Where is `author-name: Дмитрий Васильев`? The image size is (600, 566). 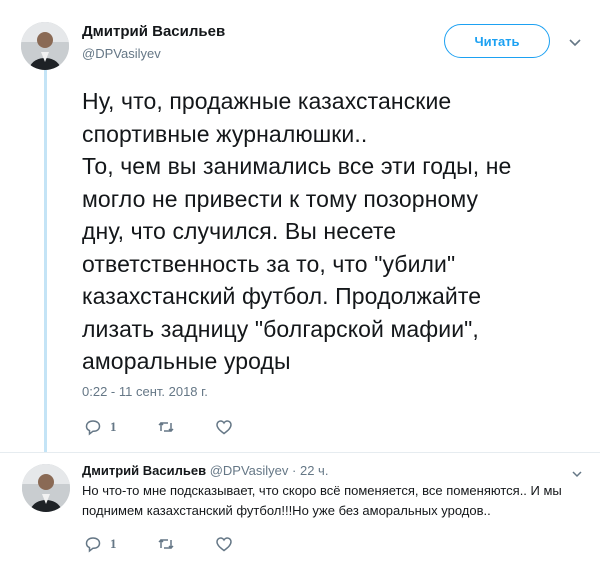 author-name: Дмитрий Васильев is located at coordinates (153, 31).